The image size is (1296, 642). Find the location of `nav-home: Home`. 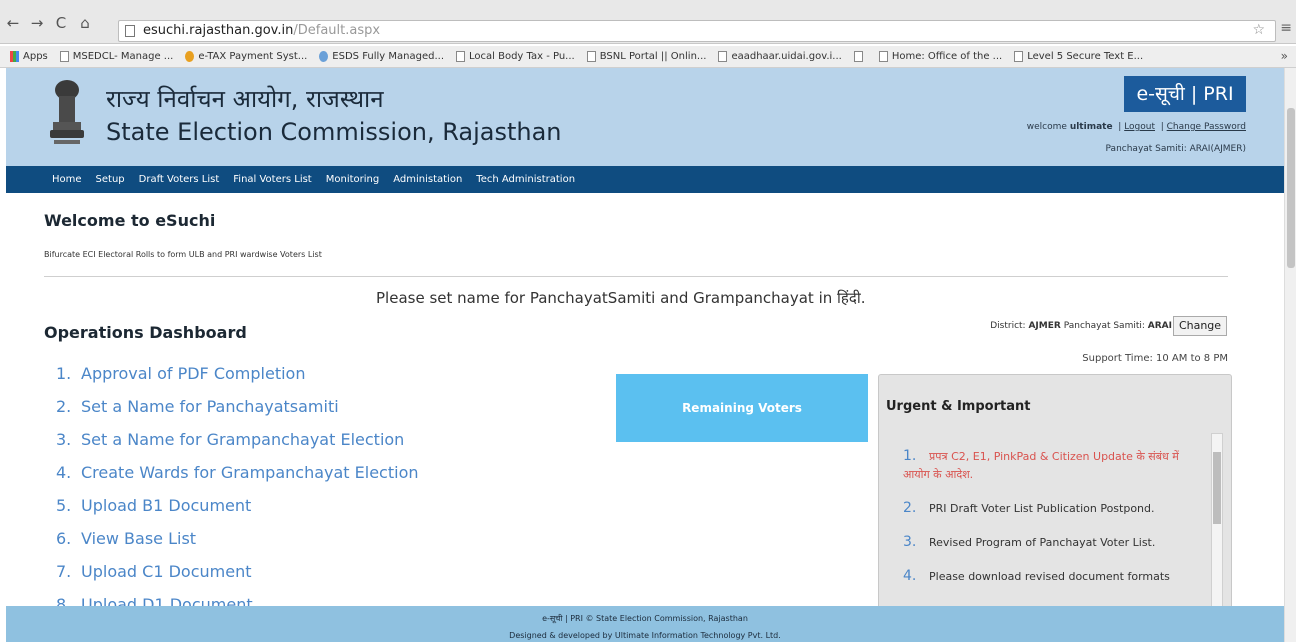

nav-home: Home is located at coordinates (67, 179).